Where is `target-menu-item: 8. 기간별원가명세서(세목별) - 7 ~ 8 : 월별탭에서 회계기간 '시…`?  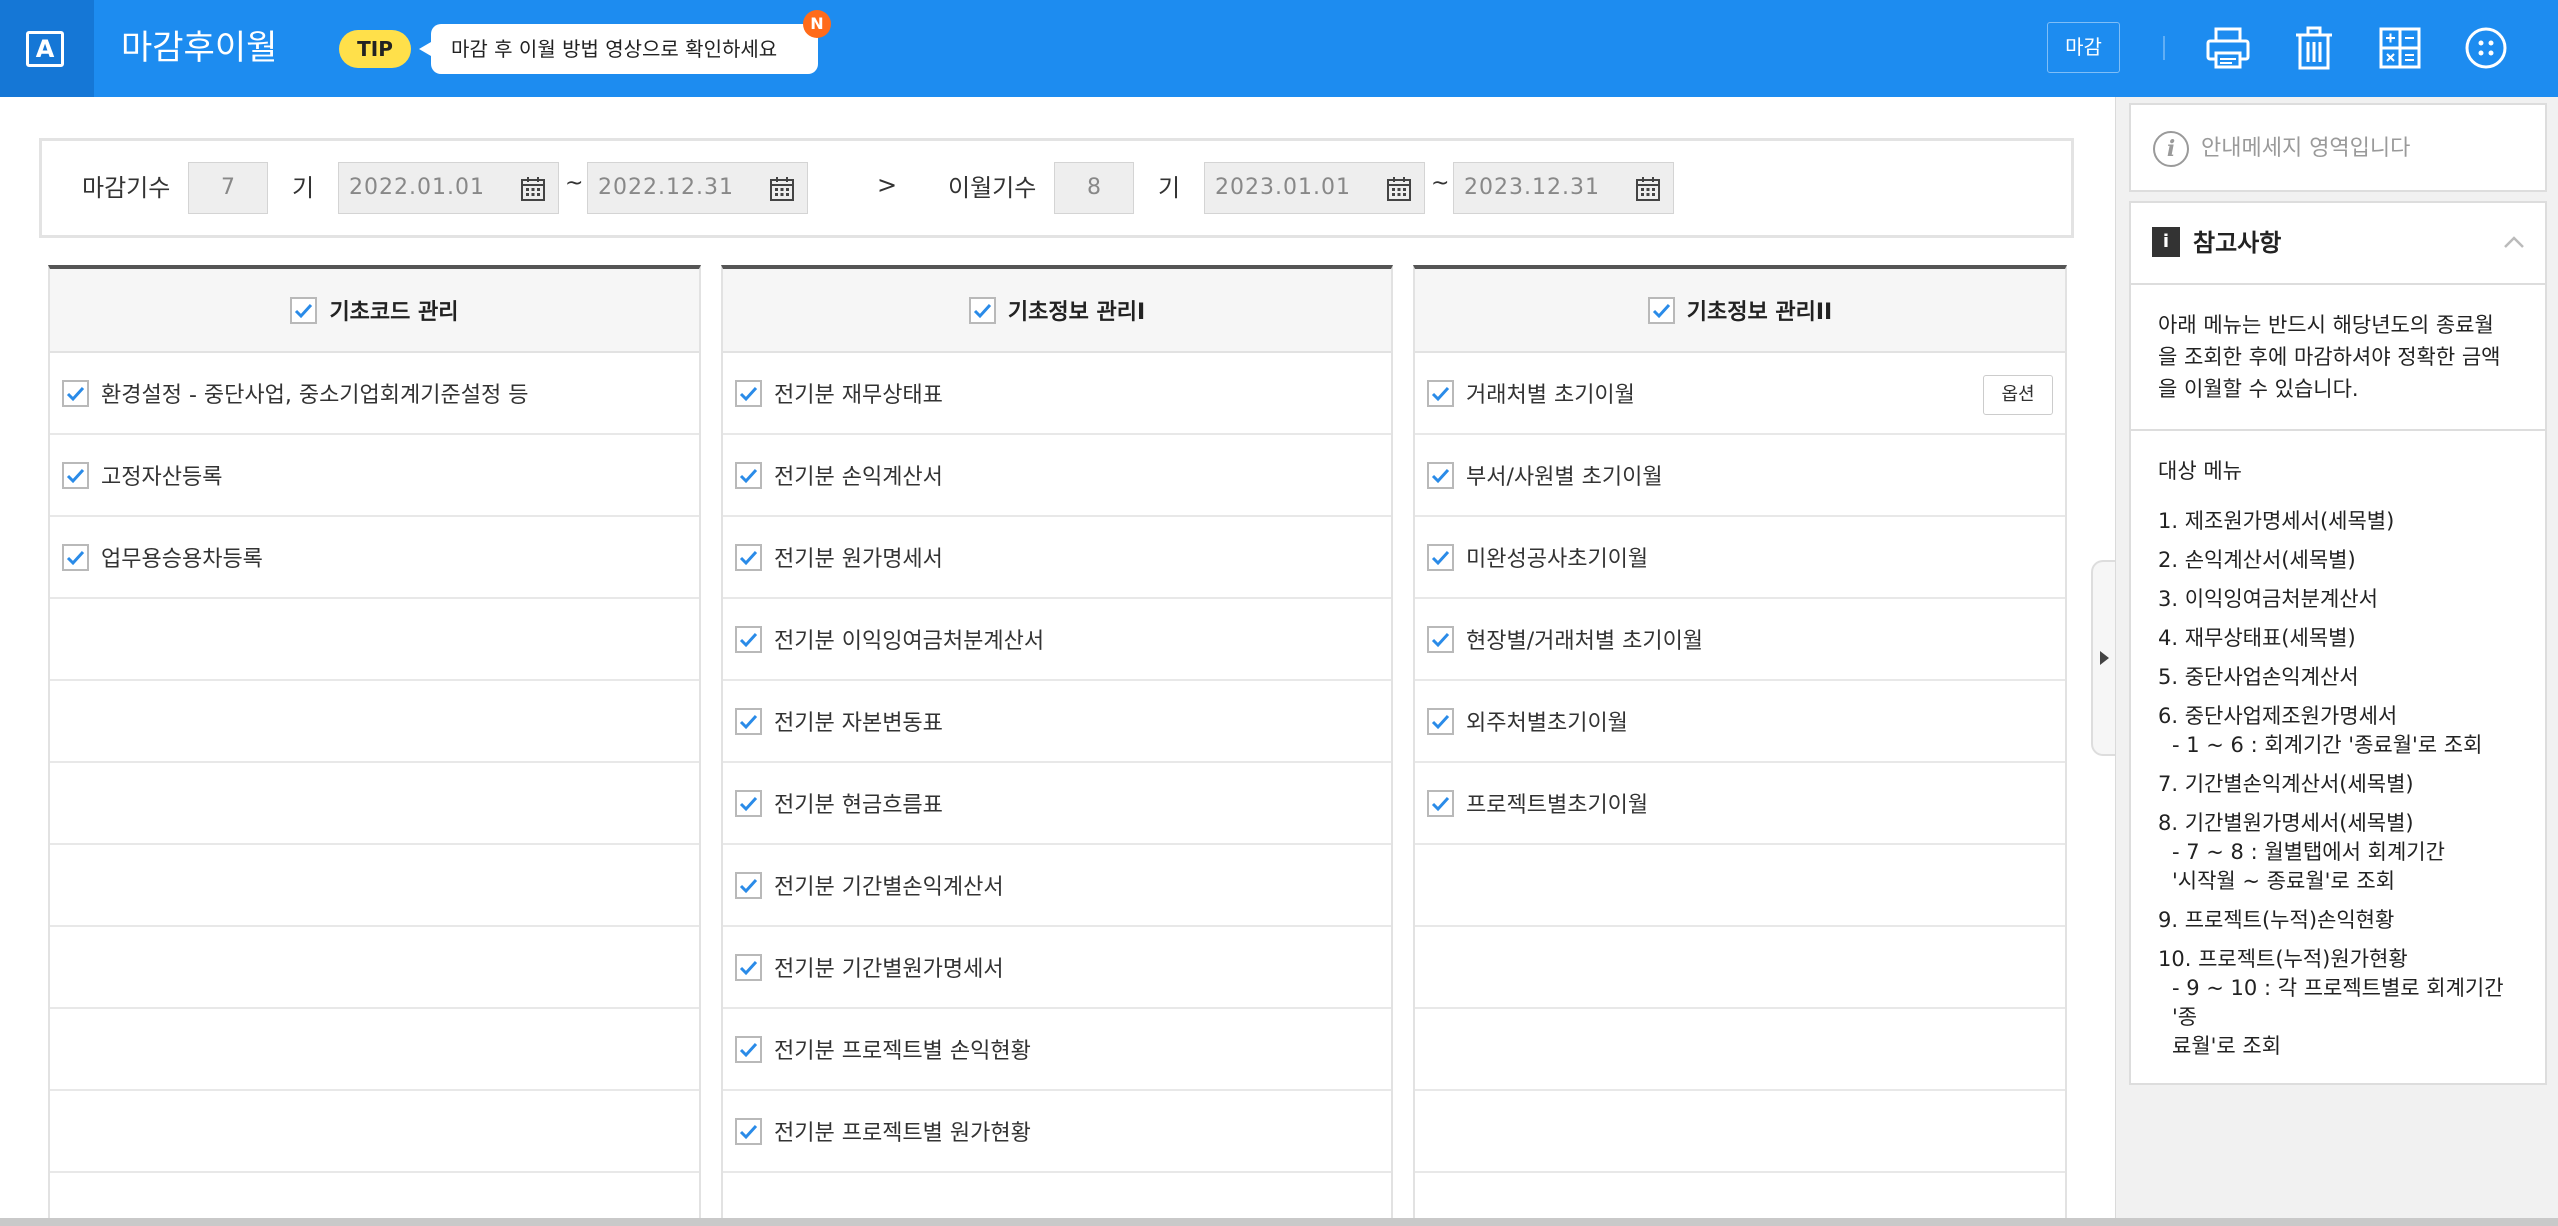 target-menu-item: 8. 기간별원가명세서(세목별) - 7 ~ 8 : 월별탭에서 회계기간 '시… is located at coordinates (2340, 852).